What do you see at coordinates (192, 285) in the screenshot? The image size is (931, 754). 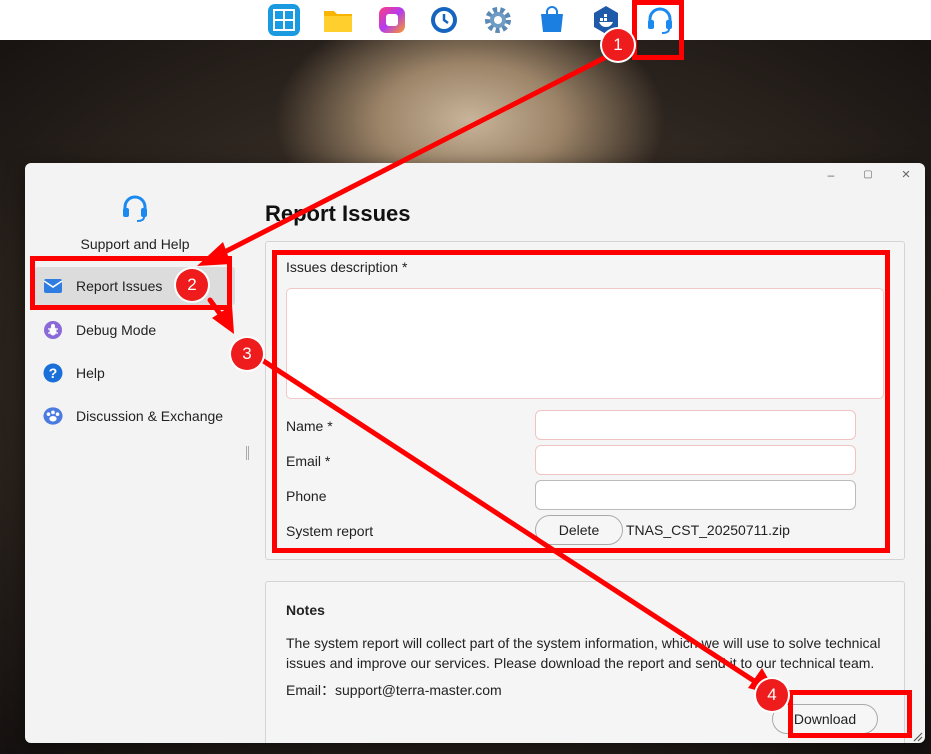 I see `step-badge-2: 2` at bounding box center [192, 285].